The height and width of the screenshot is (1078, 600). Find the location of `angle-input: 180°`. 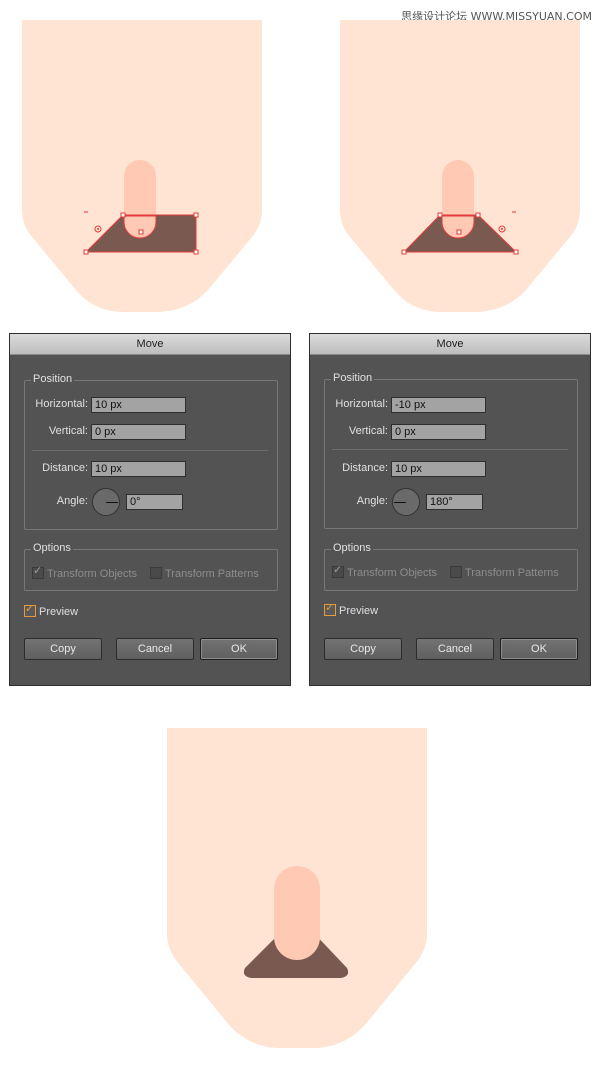

angle-input: 180° is located at coordinates (454, 502).